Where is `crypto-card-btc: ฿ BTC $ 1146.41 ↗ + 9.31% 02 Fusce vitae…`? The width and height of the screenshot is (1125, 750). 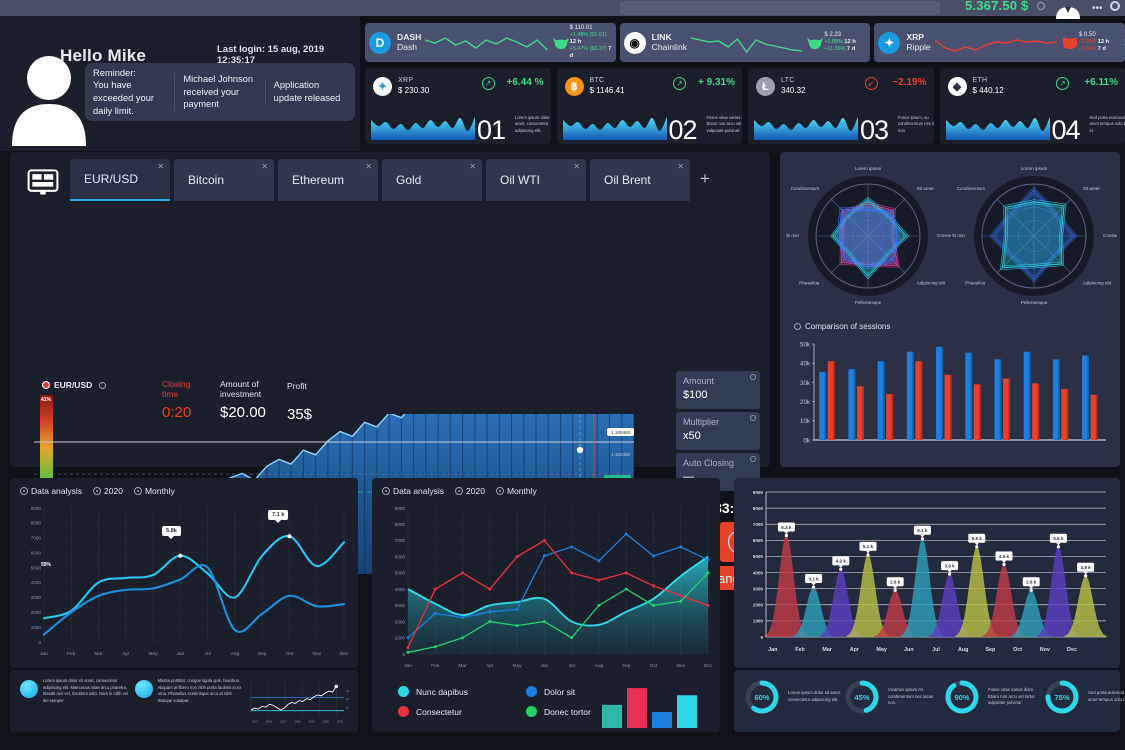
crypto-card-btc: ฿ BTC $ 1146.41 ↗ + 9.31% 02 Fusce vitae… is located at coordinates (649, 106).